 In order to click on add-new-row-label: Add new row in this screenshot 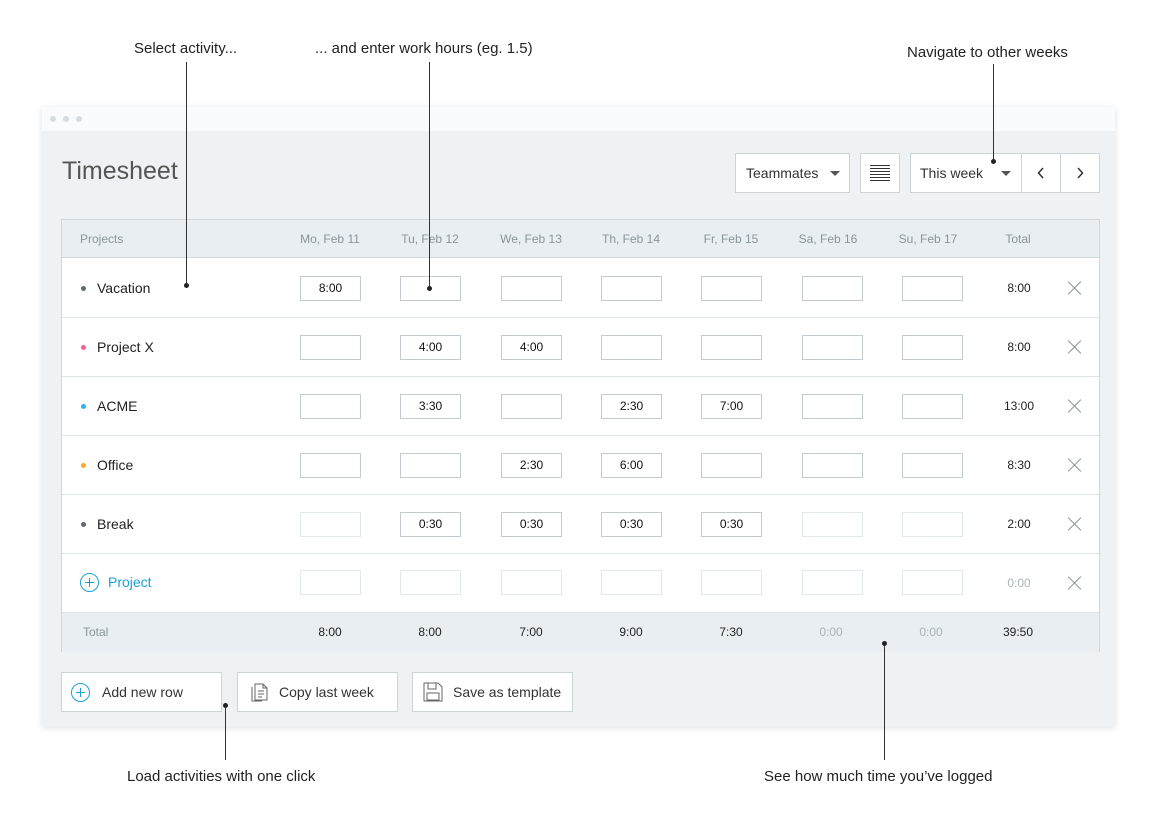, I will do `click(142, 692)`.